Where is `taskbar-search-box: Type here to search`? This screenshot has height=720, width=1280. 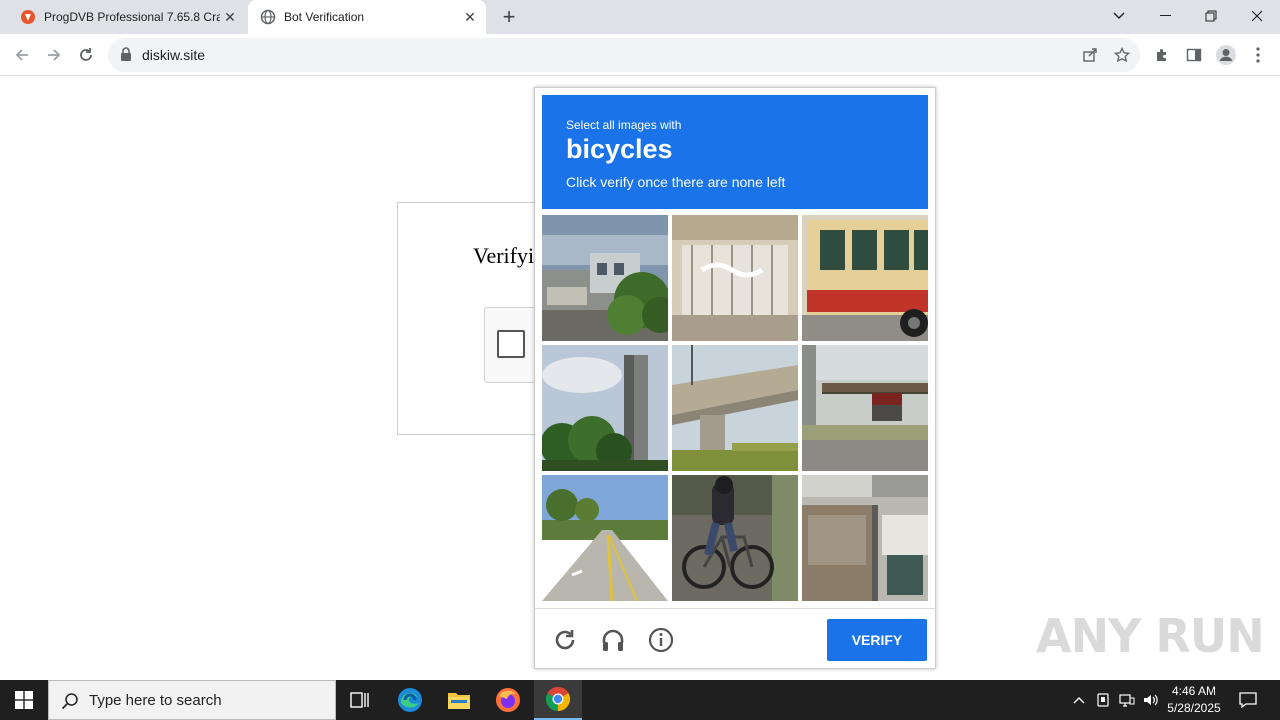 taskbar-search-box: Type here to search is located at coordinates (192, 700).